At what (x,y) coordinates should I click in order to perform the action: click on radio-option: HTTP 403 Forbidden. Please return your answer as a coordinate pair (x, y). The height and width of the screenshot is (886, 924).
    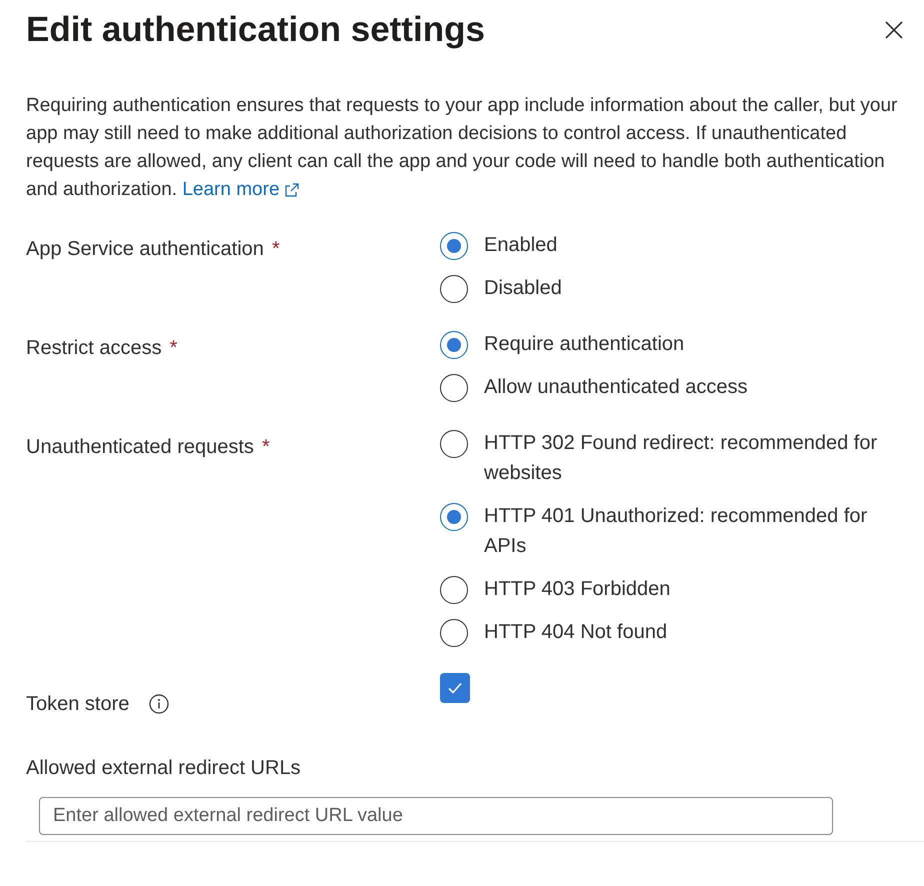
    Looking at the image, I should click on (665, 589).